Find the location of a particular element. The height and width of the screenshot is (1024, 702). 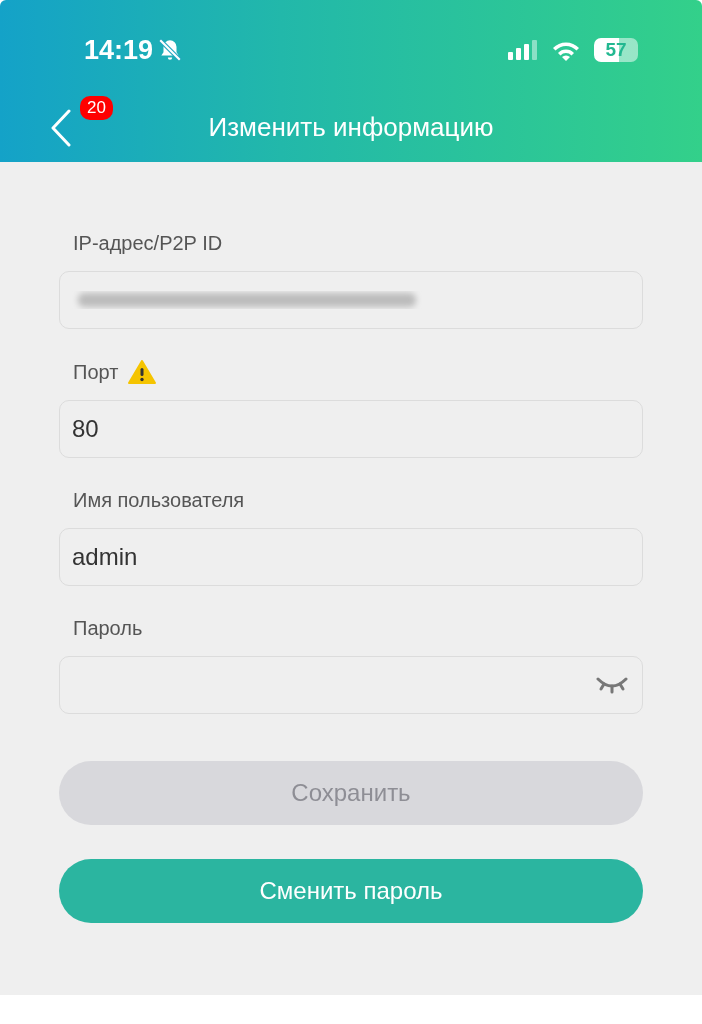

password-field is located at coordinates (351, 685).